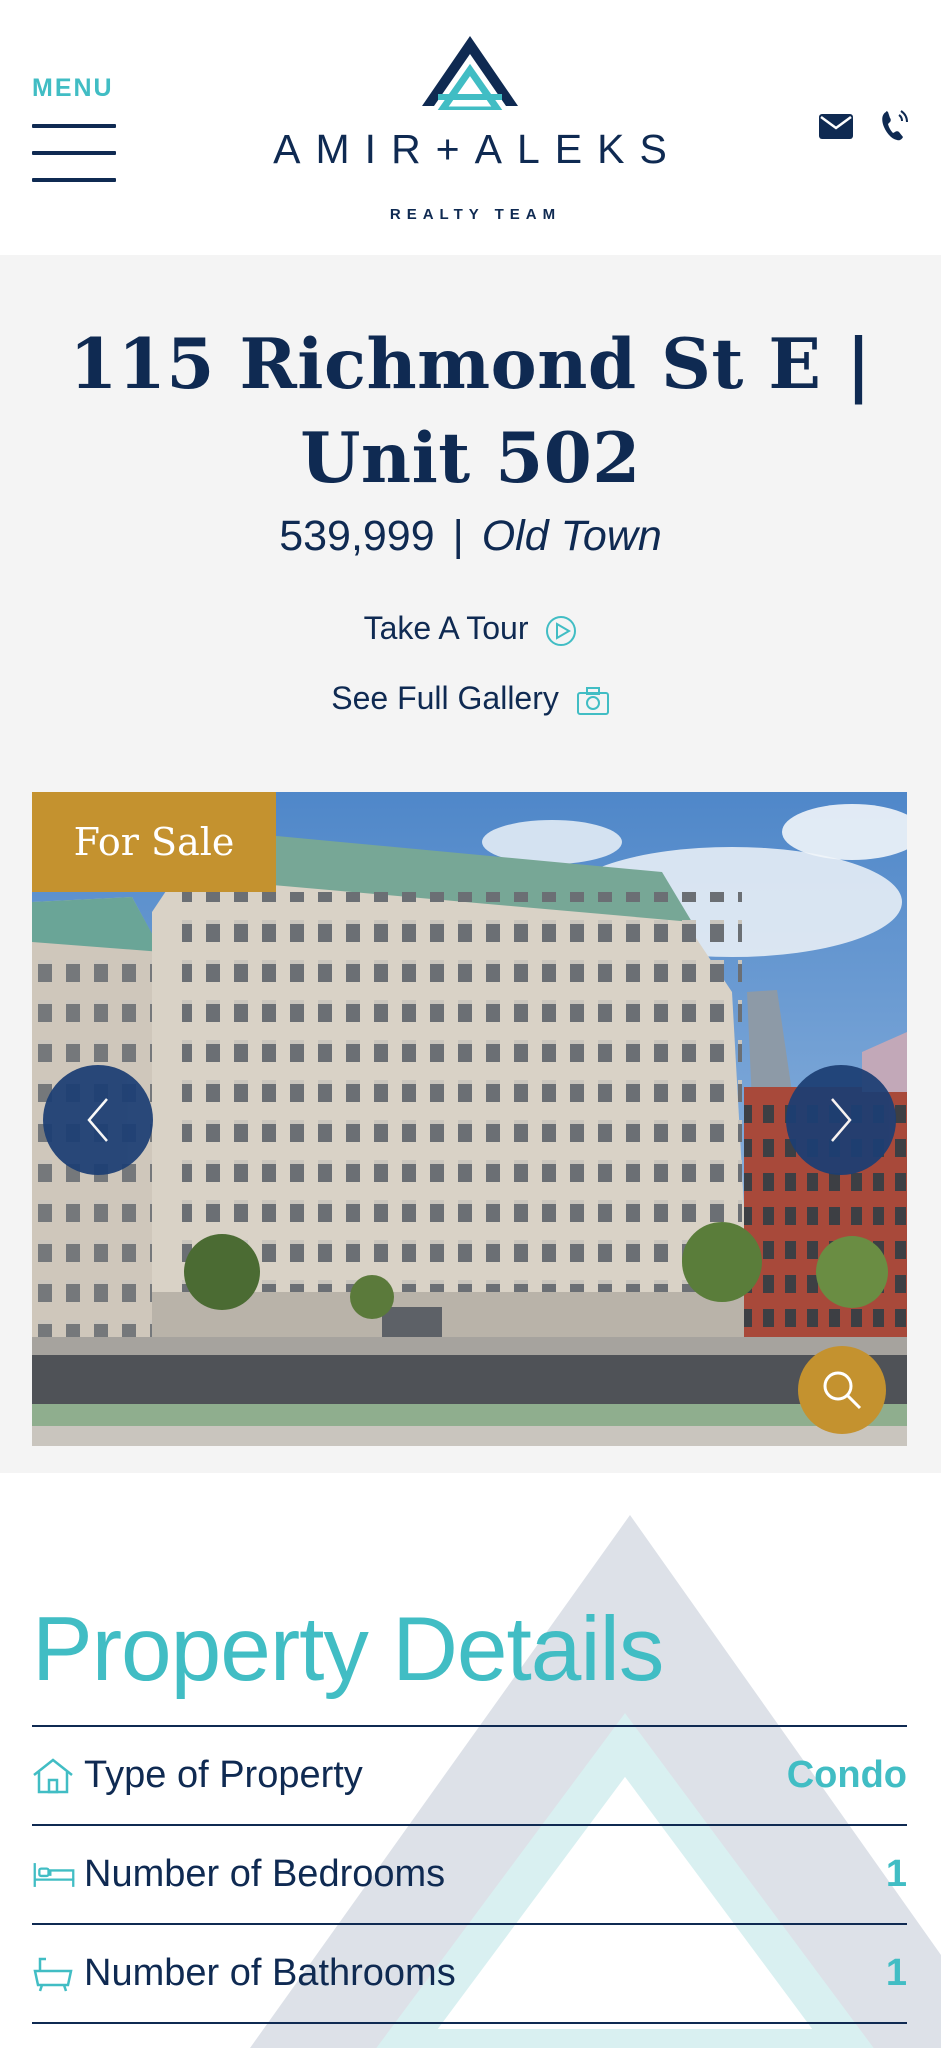 The height and width of the screenshot is (2048, 941). Describe the element at coordinates (469, 1972) in the screenshot. I see `detail-row-bathrooms: Number of Bathrooms 1` at that location.